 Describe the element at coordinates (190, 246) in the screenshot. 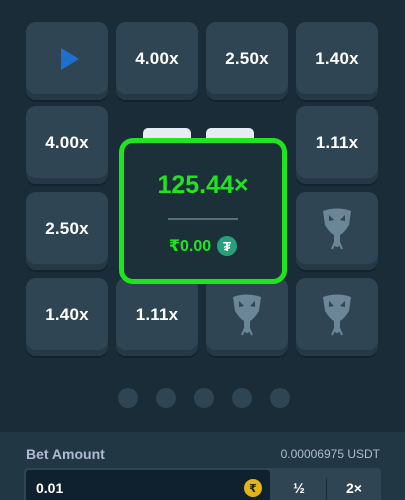

I see `result-payout: ₹0.00` at that location.